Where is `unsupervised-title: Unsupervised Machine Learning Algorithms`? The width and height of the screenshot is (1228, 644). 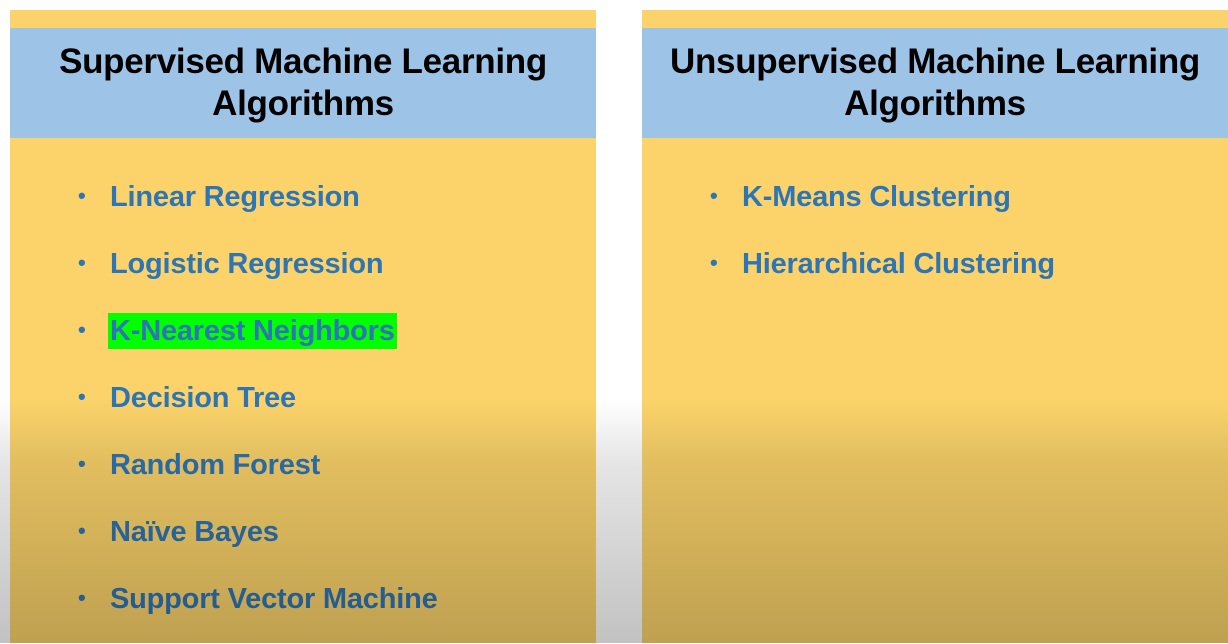 unsupervised-title: Unsupervised Machine Learning Algorithms is located at coordinates (935, 82).